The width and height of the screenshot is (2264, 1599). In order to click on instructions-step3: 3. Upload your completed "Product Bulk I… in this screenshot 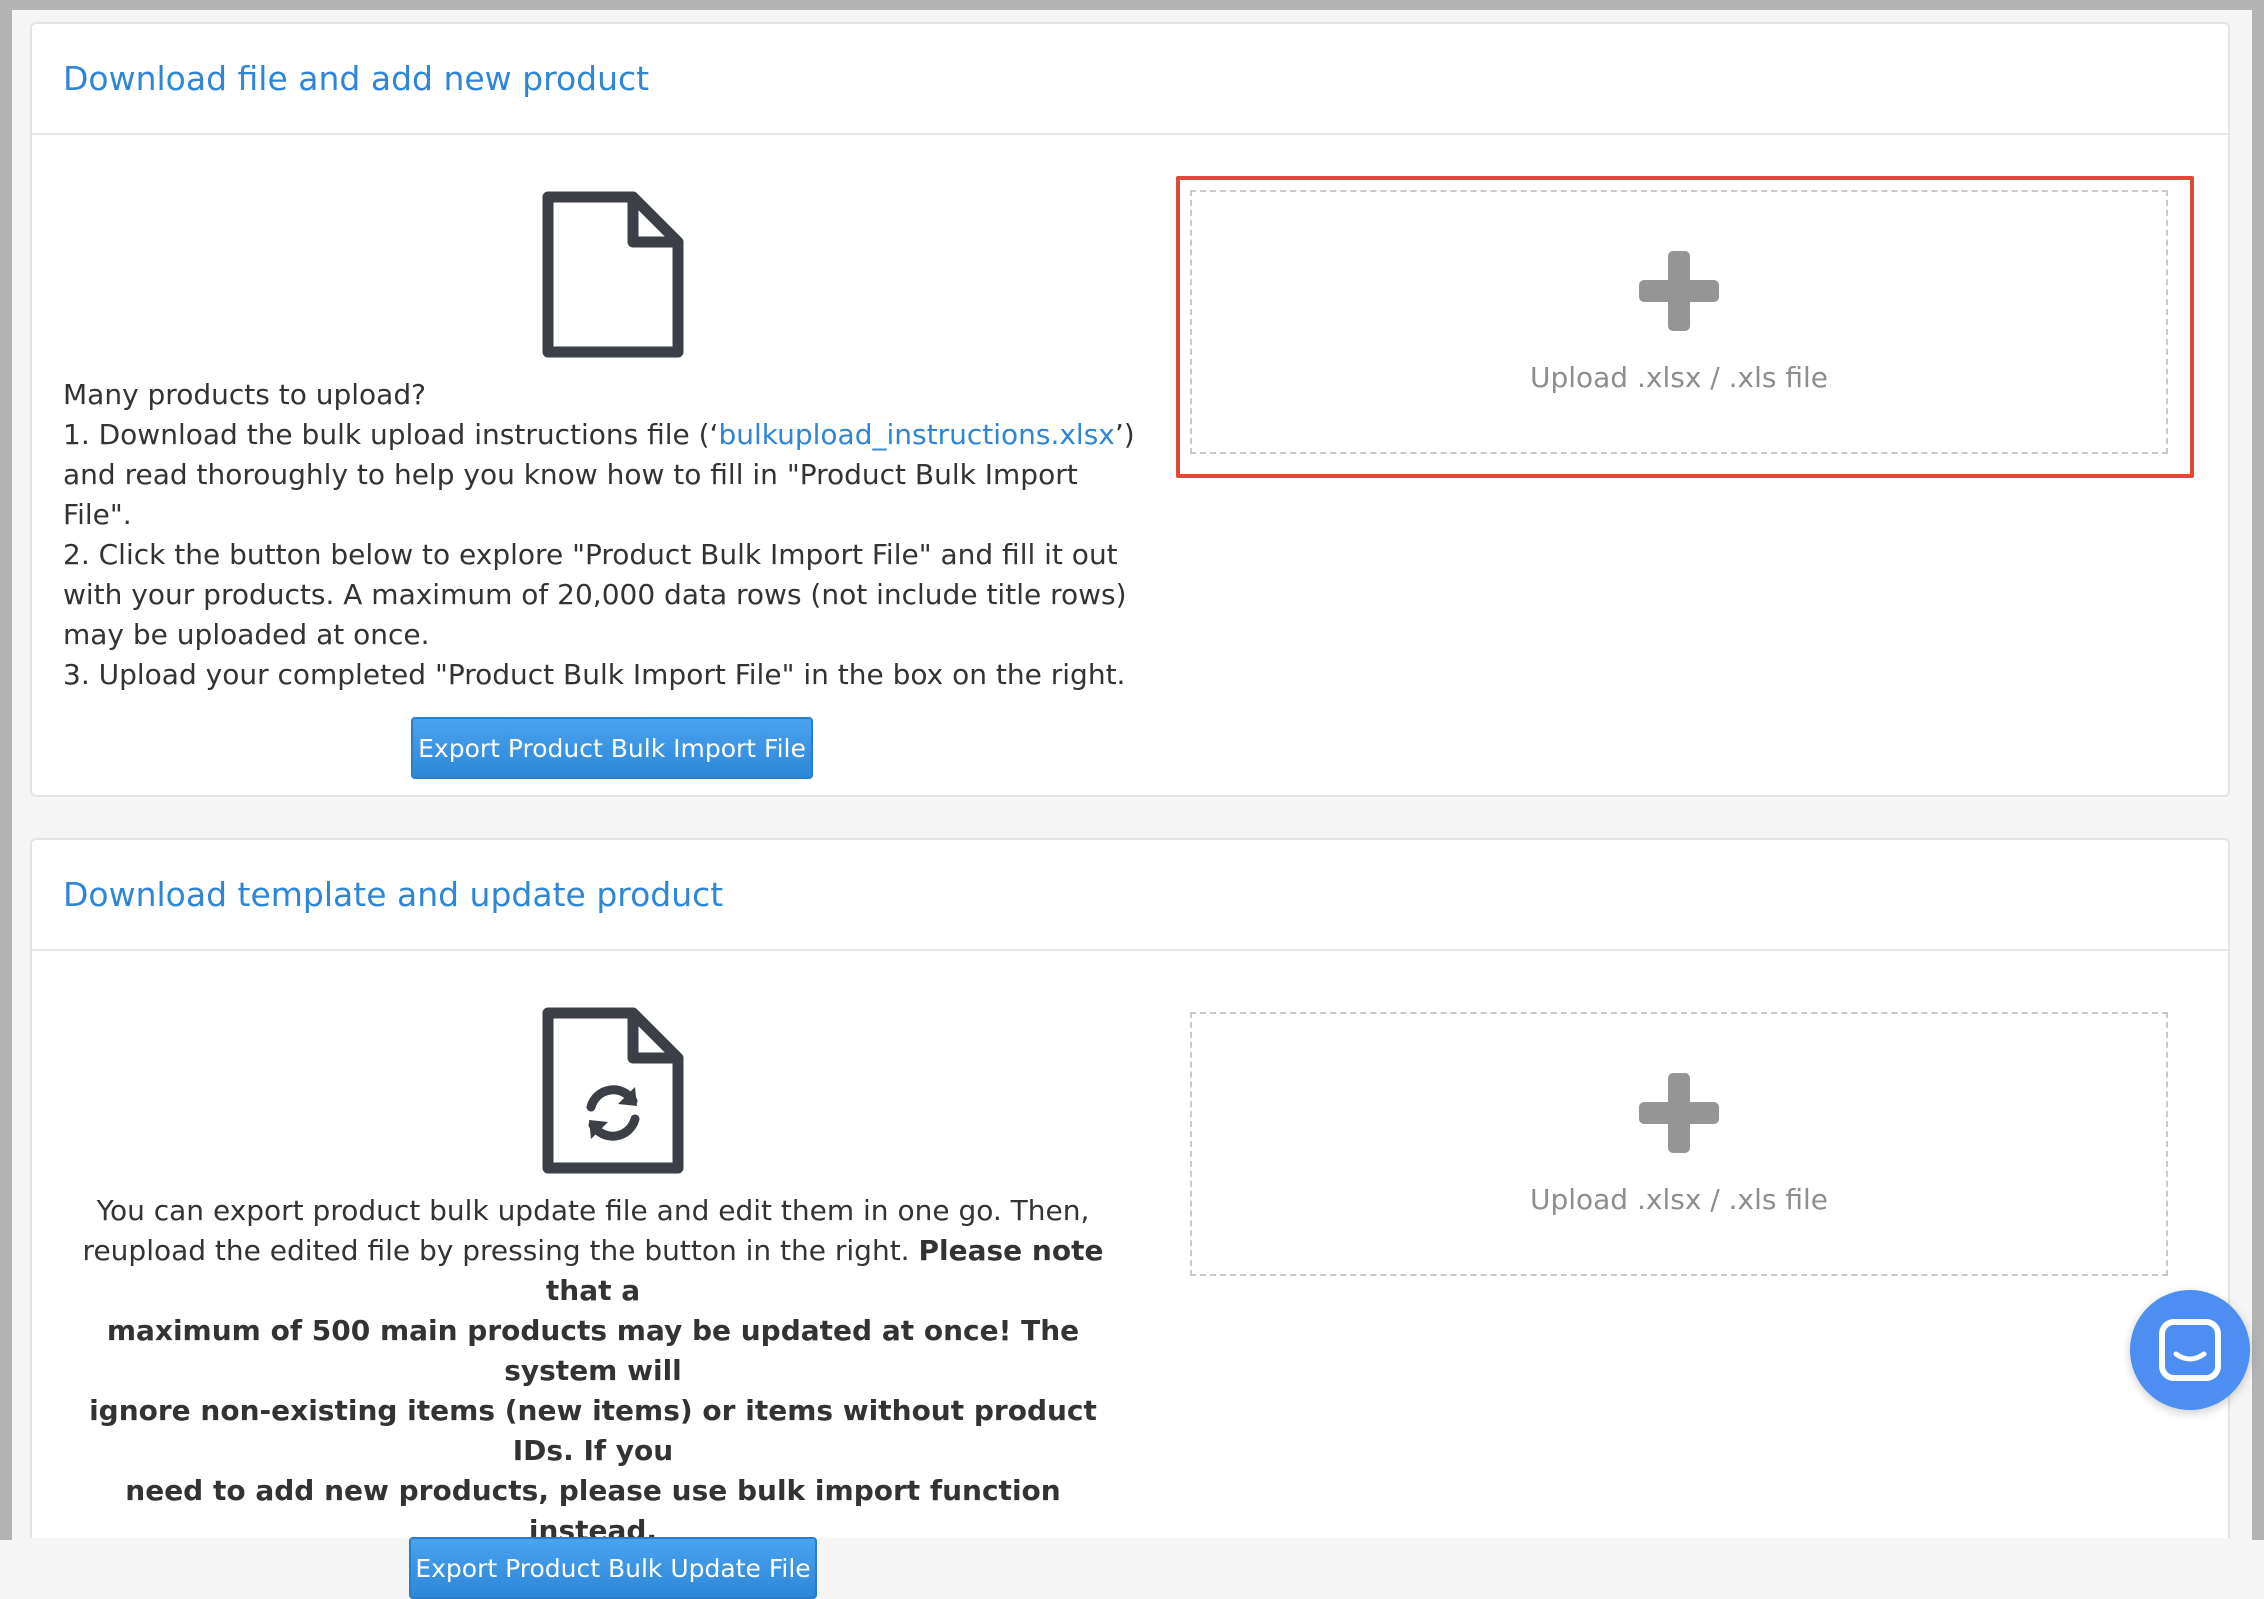, I will do `click(594, 674)`.